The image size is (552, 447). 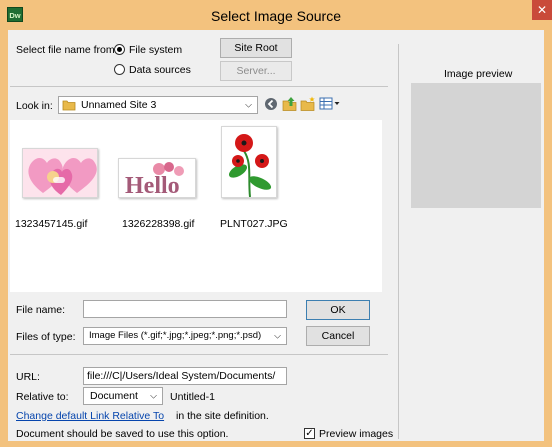 I want to click on dialog-title: Select Image Source, so click(x=276, y=16).